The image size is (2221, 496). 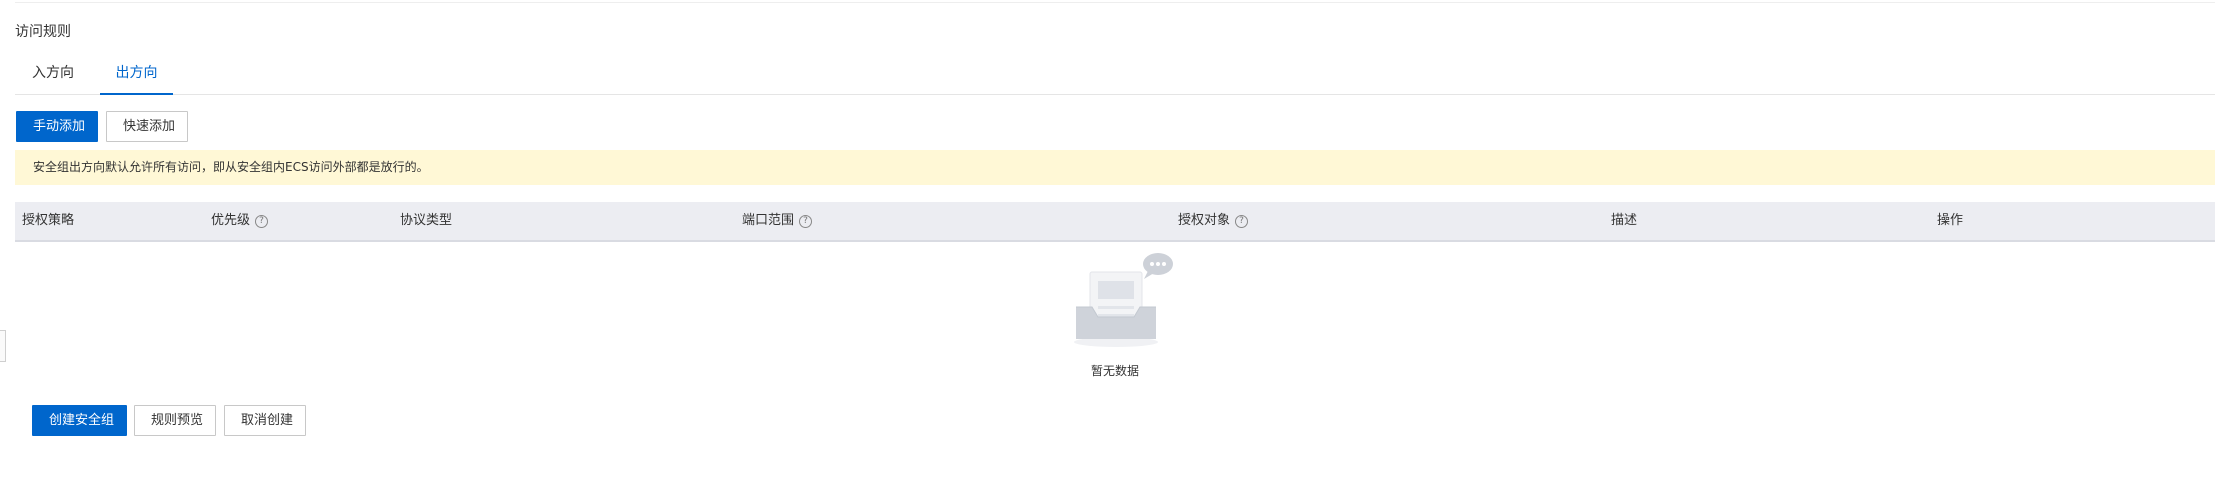 What do you see at coordinates (265, 420) in the screenshot?
I see `cancel-create-button: 取消创建` at bounding box center [265, 420].